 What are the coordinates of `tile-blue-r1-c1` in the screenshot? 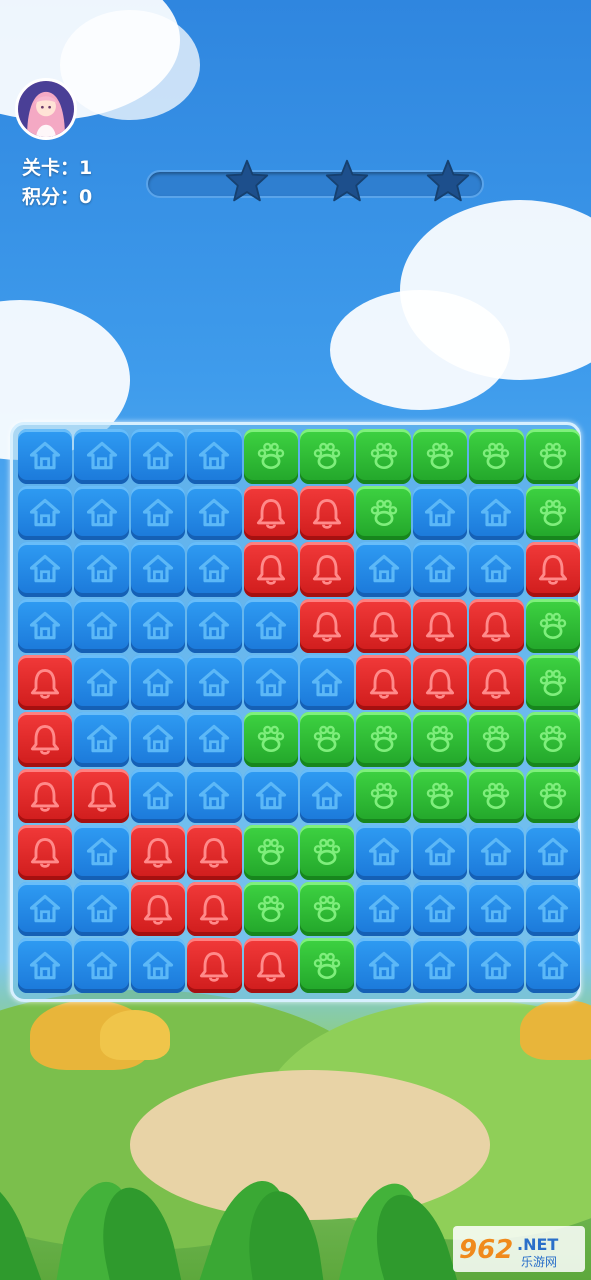 It's located at (45, 456).